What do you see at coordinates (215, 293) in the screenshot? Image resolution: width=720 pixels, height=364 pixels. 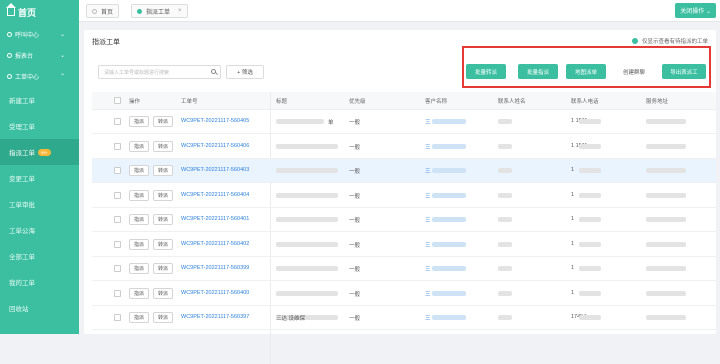 I see `ticket-id-link: WC9PET-20221117-560400` at bounding box center [215, 293].